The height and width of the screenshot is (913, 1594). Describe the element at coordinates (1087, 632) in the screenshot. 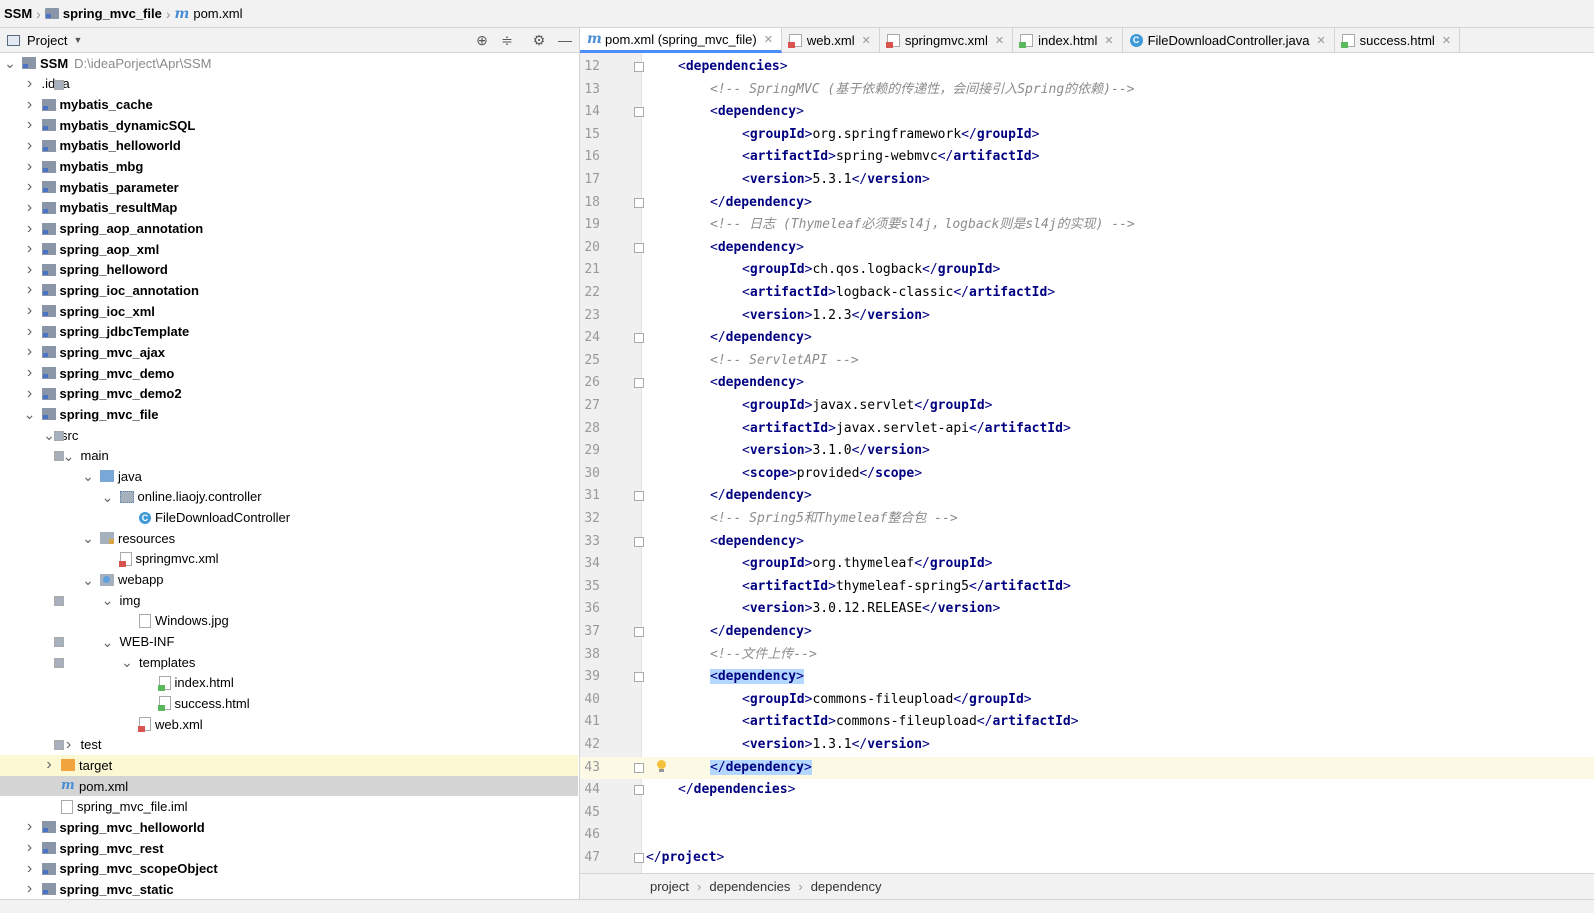

I see `code-line: 37 </dependency>` at that location.